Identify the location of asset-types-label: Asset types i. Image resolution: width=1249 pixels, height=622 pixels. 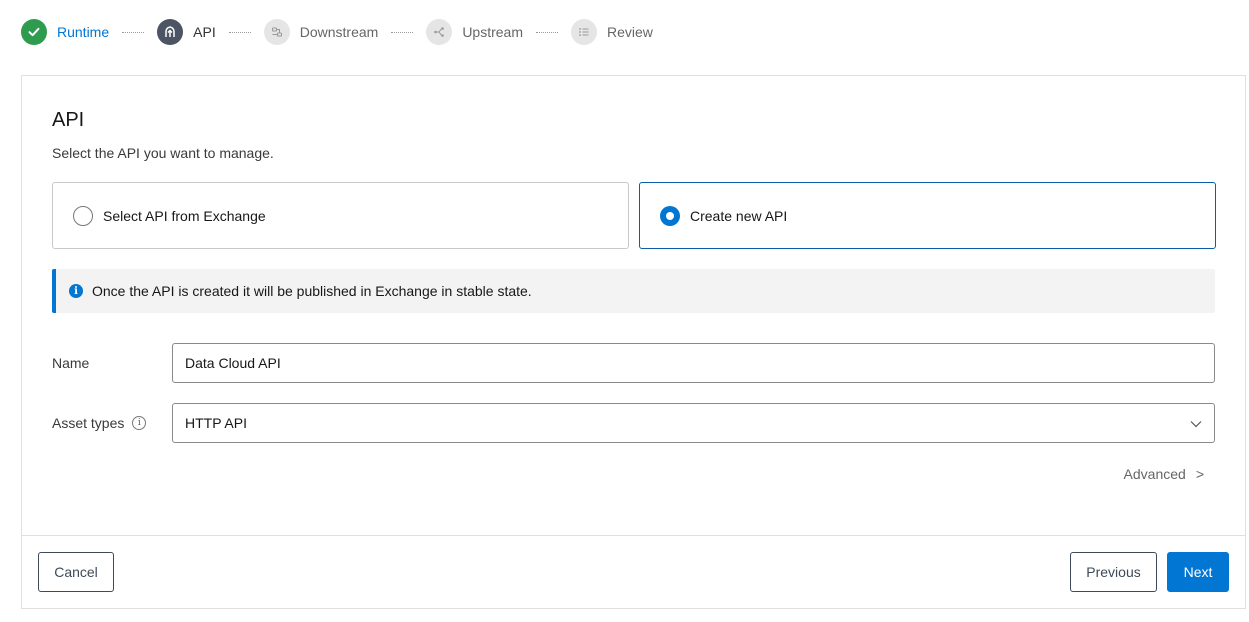
(99, 423).